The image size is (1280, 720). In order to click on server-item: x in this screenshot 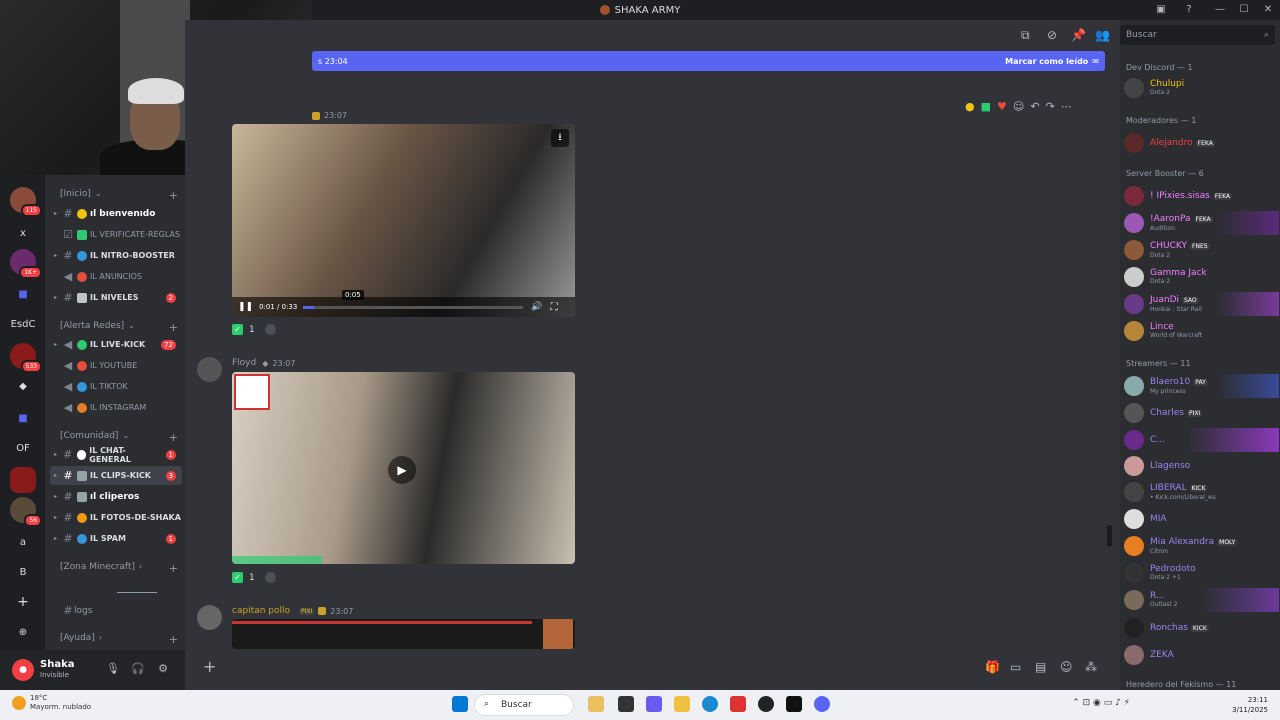, I will do `click(23, 233)`.